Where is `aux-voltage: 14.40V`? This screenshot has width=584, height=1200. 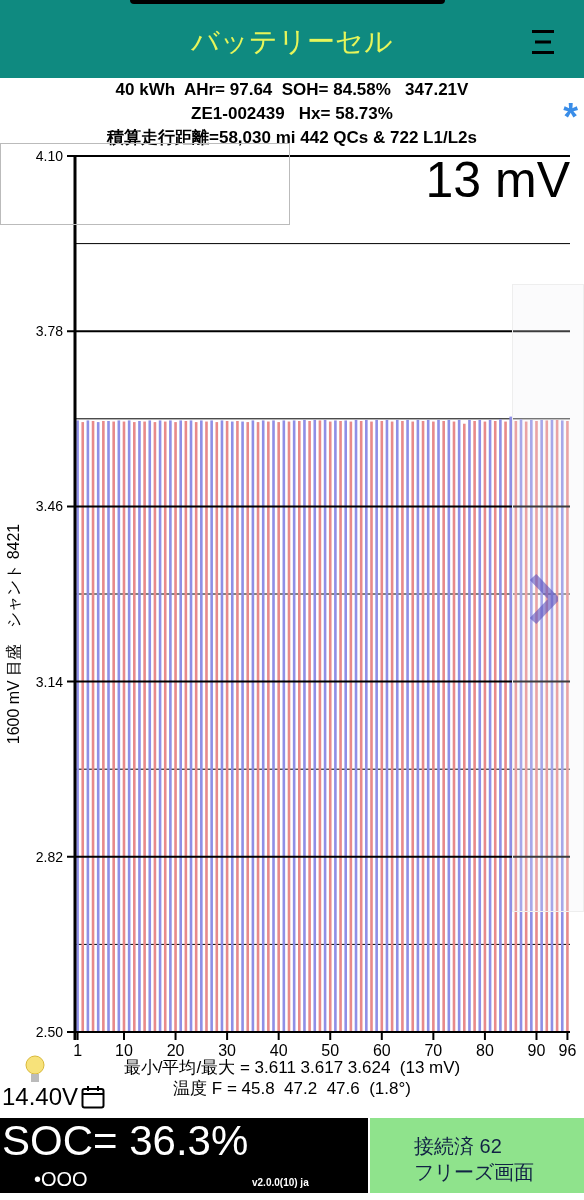 aux-voltage: 14.40V is located at coordinates (40, 1097).